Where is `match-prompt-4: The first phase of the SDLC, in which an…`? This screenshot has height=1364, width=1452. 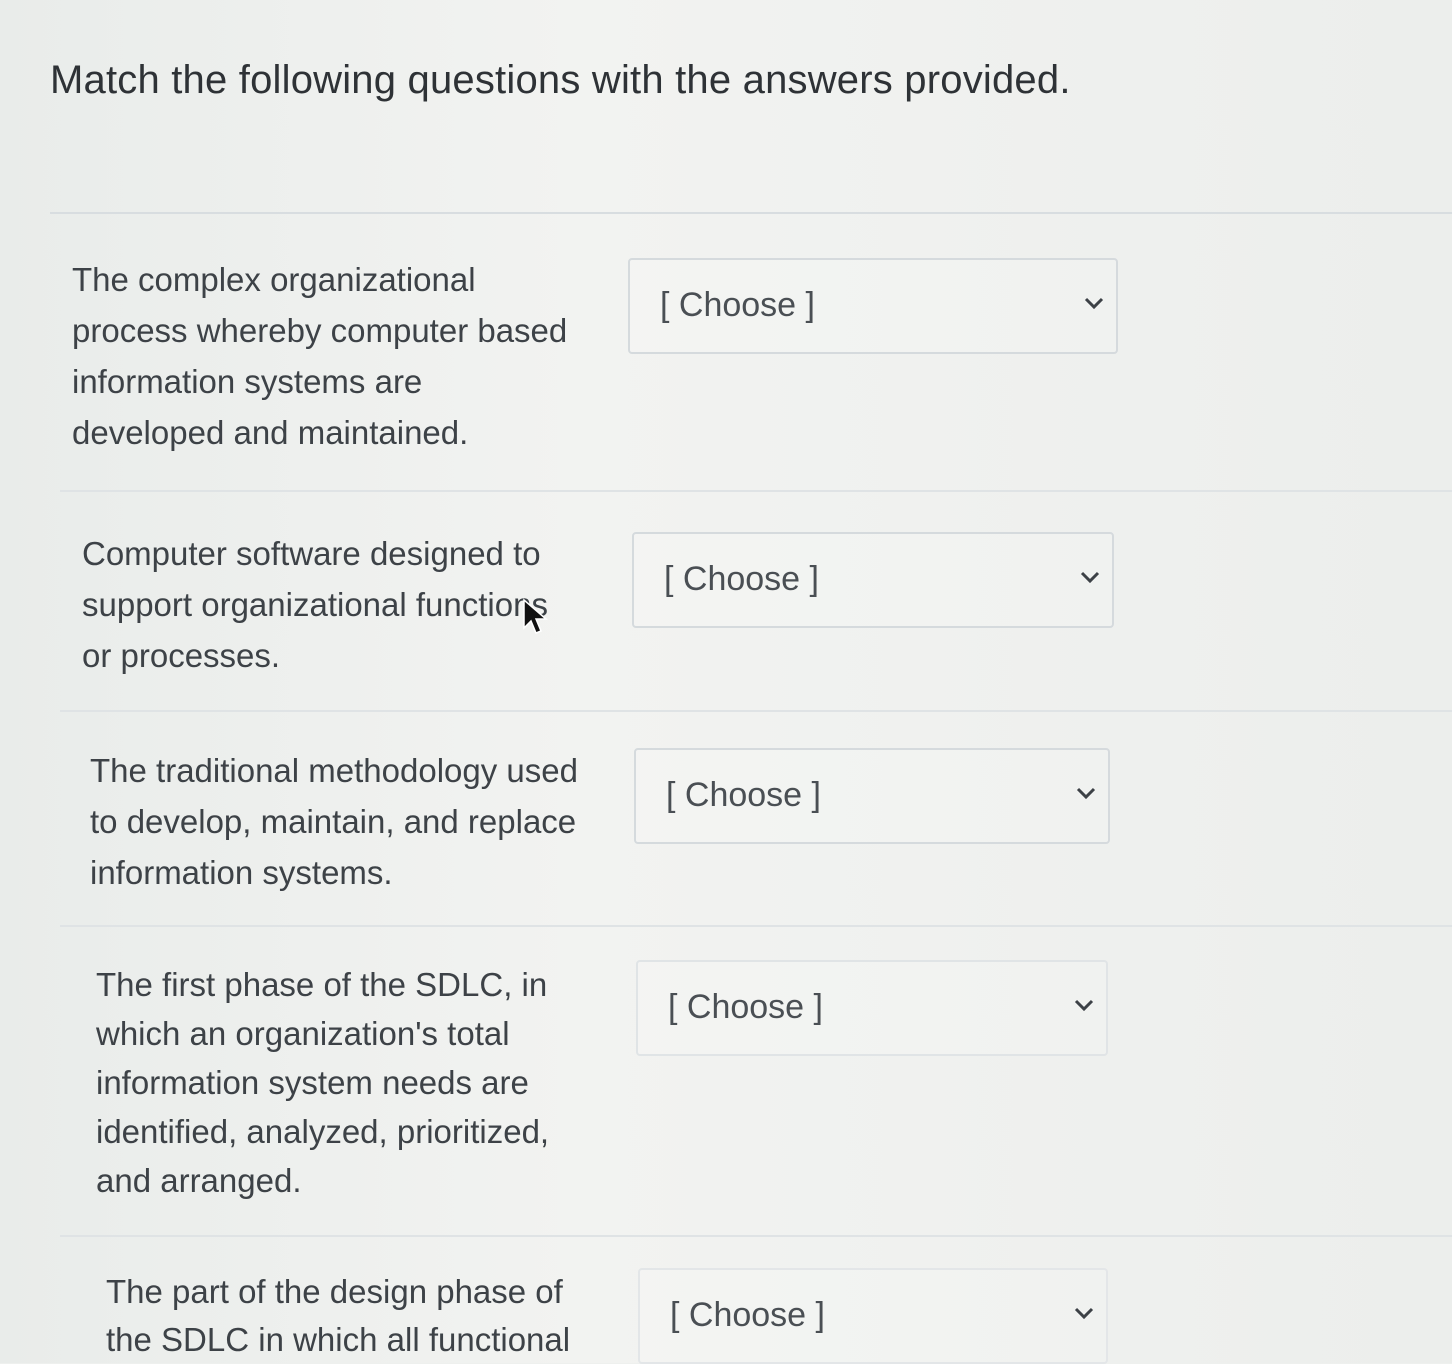
match-prompt-4: The first phase of the SDLC, in which an… is located at coordinates (323, 1082).